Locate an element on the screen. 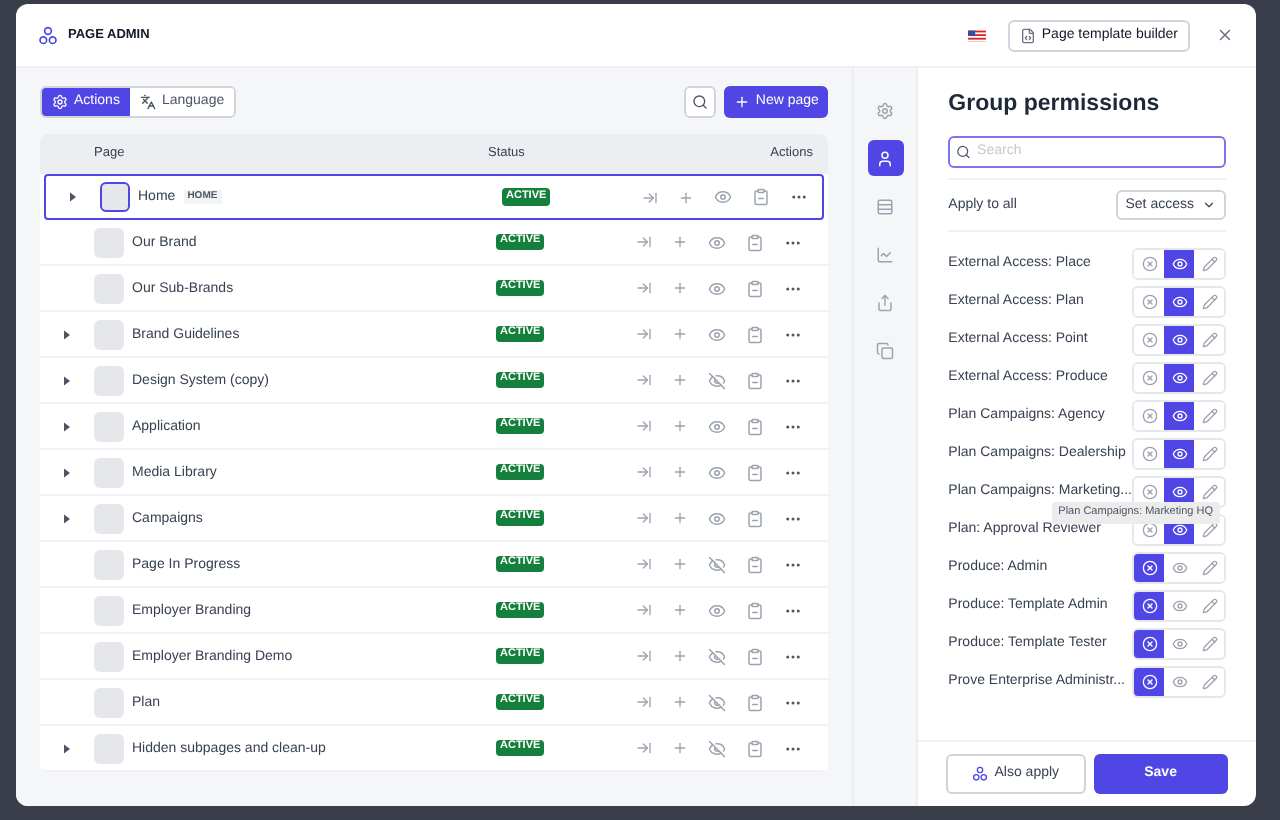  user-tab is located at coordinates (885, 158).